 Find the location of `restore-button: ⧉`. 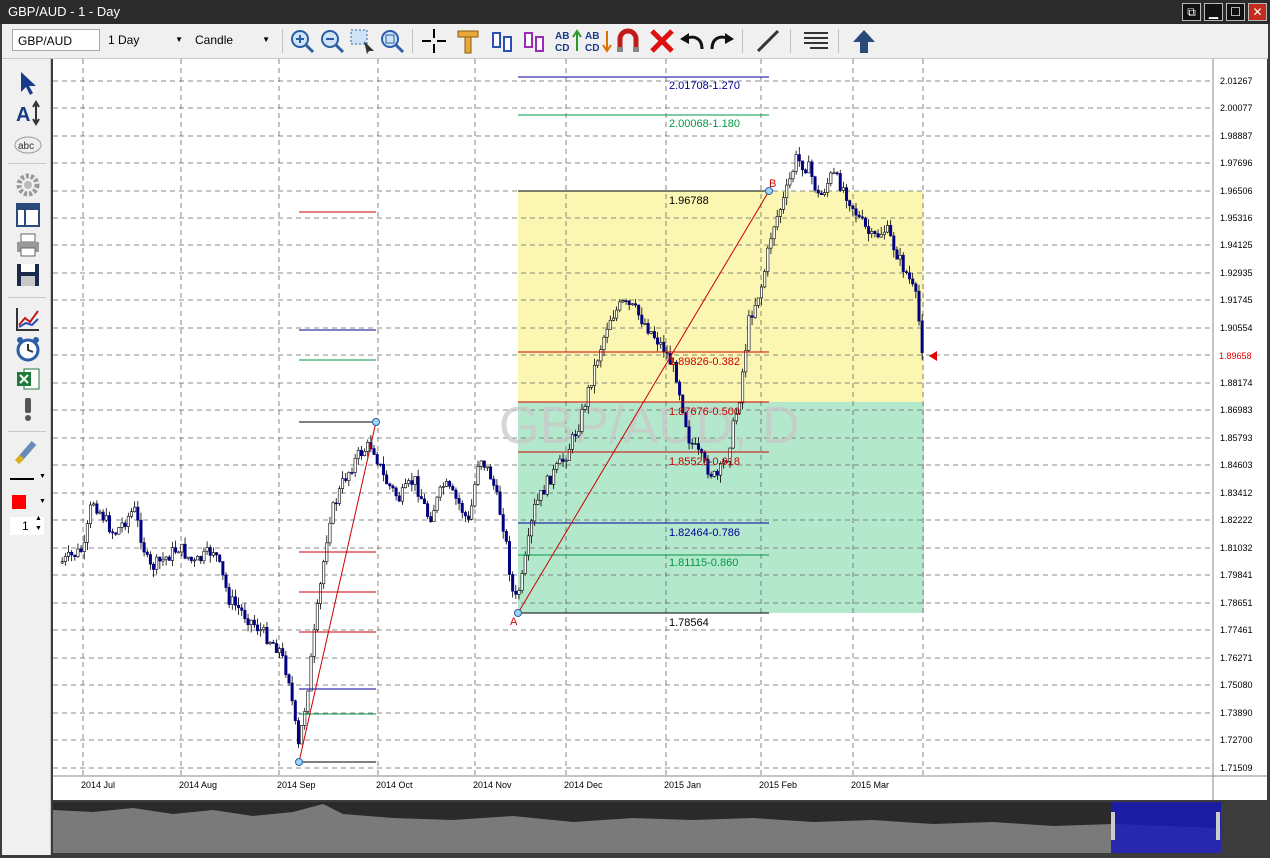

restore-button: ⧉ is located at coordinates (1191, 12).